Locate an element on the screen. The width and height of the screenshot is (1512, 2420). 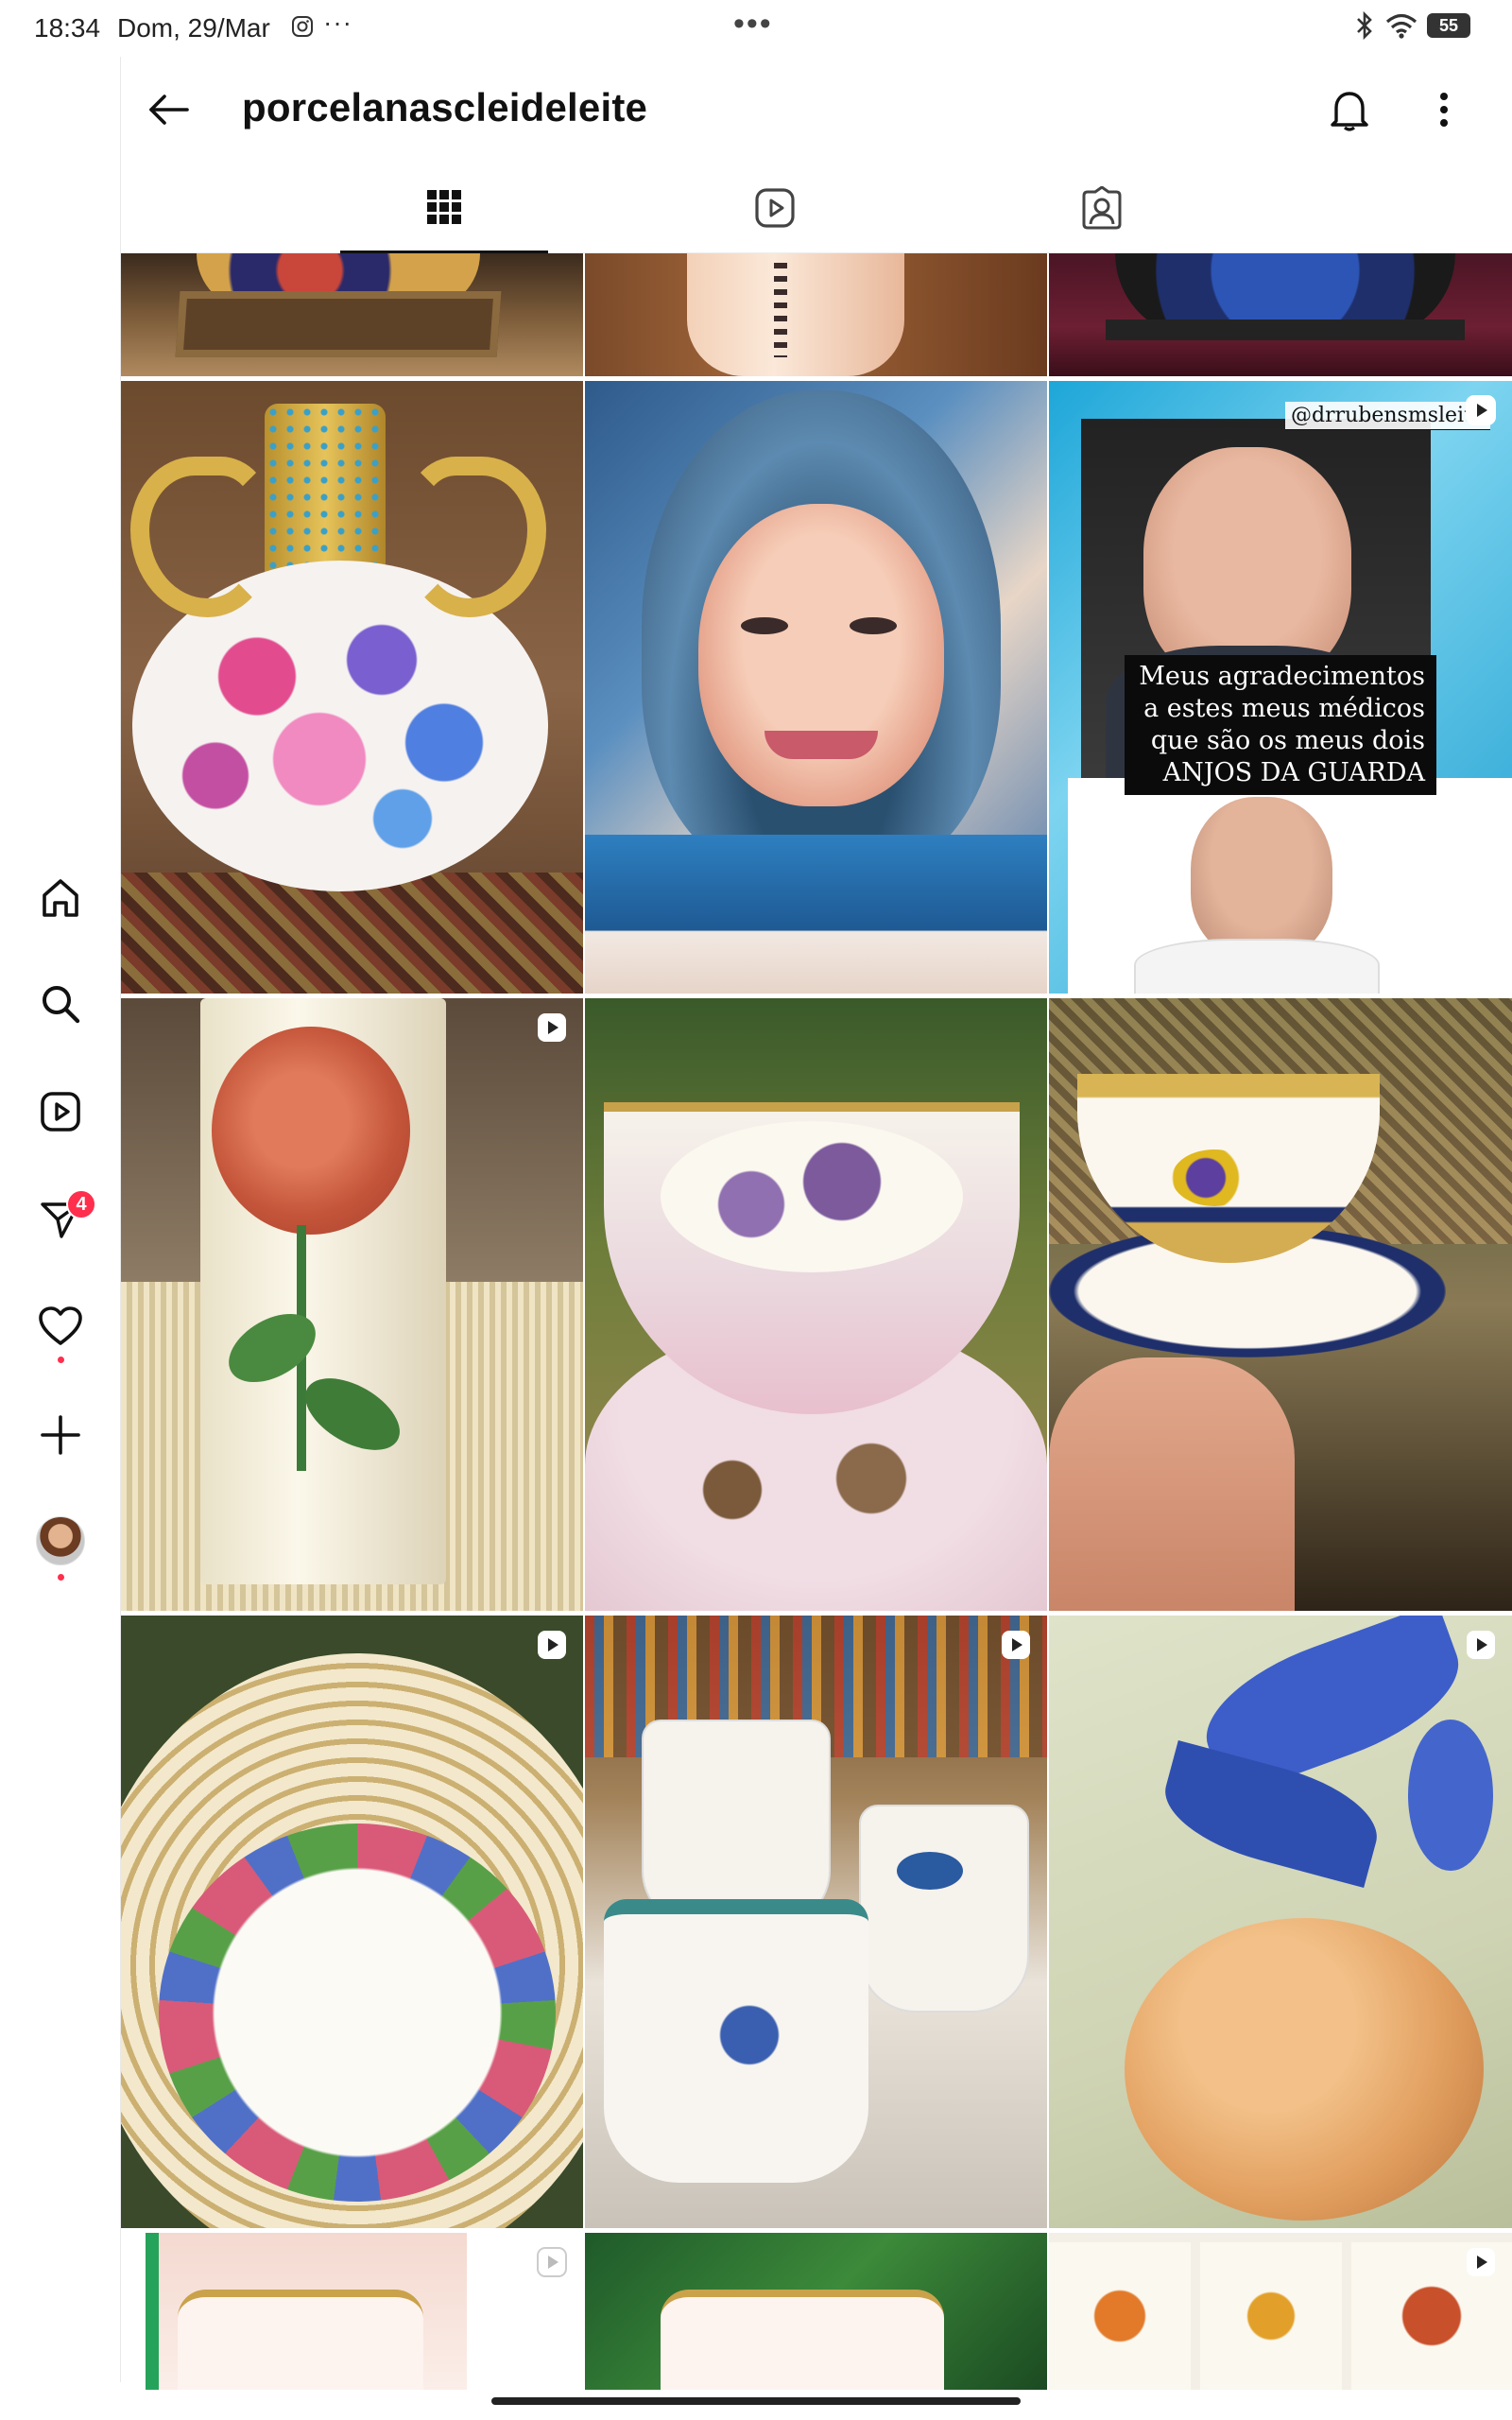
create-icon is located at coordinates (60, 1435).